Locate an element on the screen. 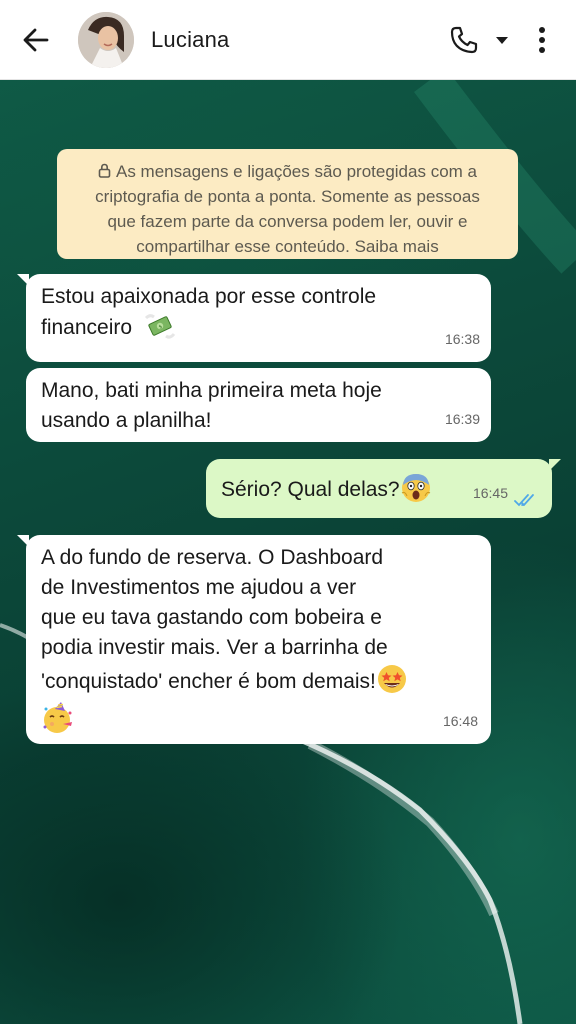 The width and height of the screenshot is (576, 1024). call-options-button is located at coordinates (502, 40).